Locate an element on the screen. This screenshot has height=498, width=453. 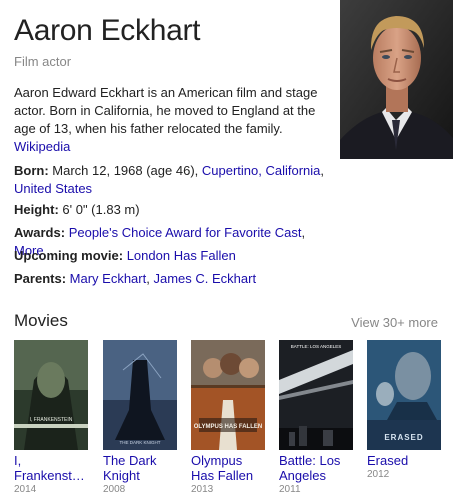
parent-father-link: James C. Eckhart is located at coordinates (204, 278).